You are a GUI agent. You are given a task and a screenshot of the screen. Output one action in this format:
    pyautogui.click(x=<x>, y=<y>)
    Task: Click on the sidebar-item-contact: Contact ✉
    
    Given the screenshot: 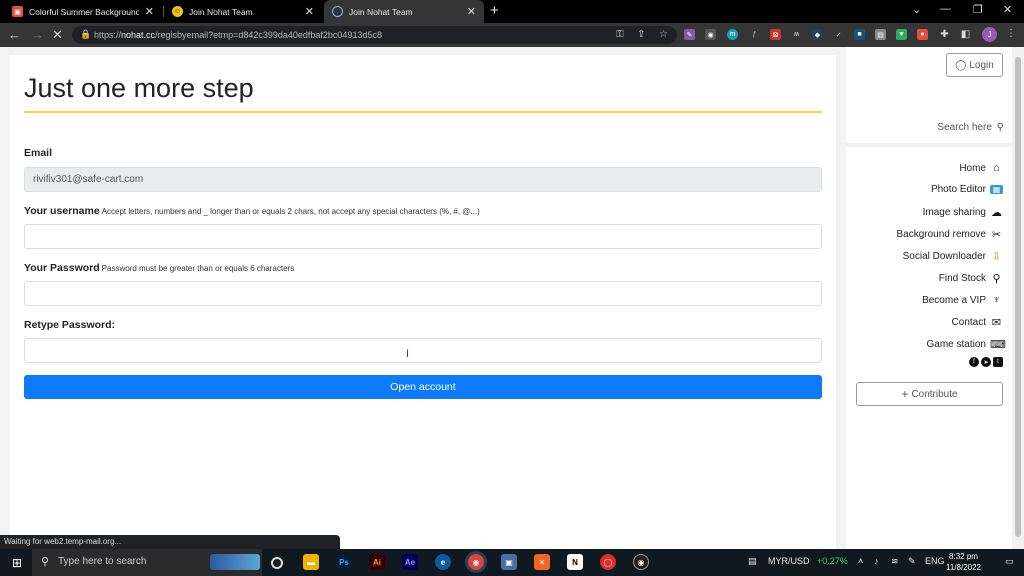 What is the action you would take?
    pyautogui.click(x=977, y=322)
    